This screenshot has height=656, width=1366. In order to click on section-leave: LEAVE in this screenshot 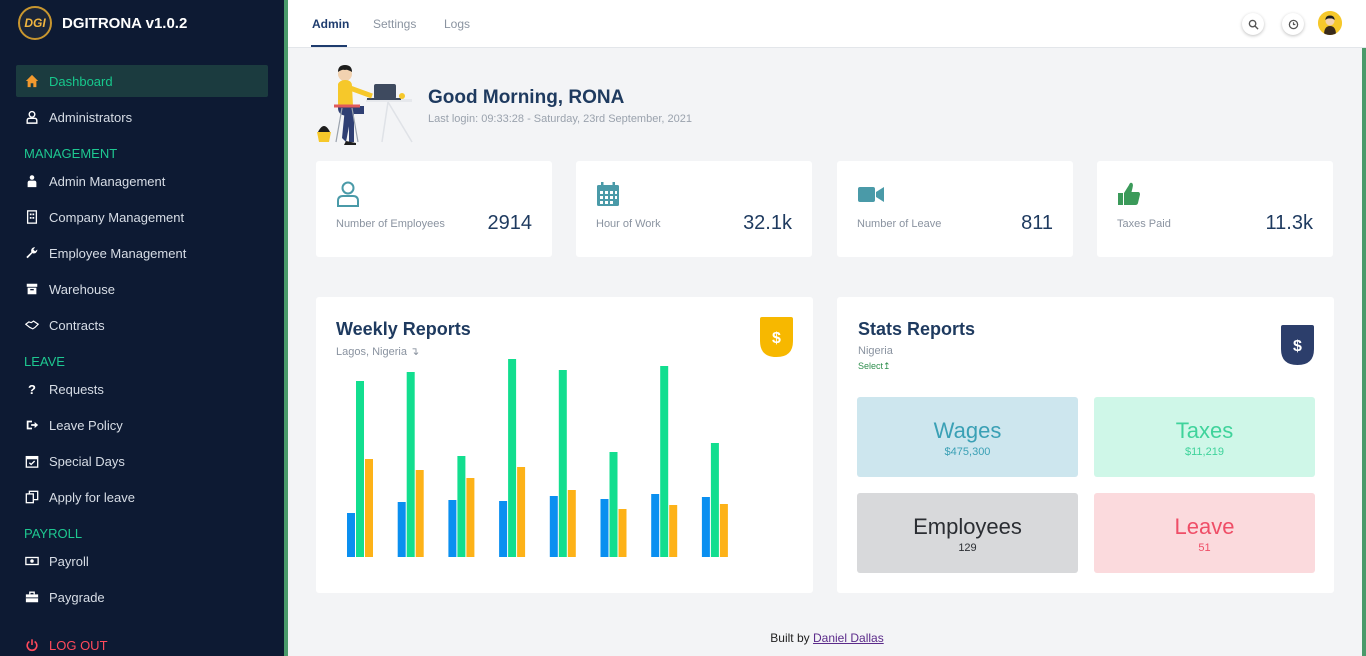, I will do `click(44, 361)`.